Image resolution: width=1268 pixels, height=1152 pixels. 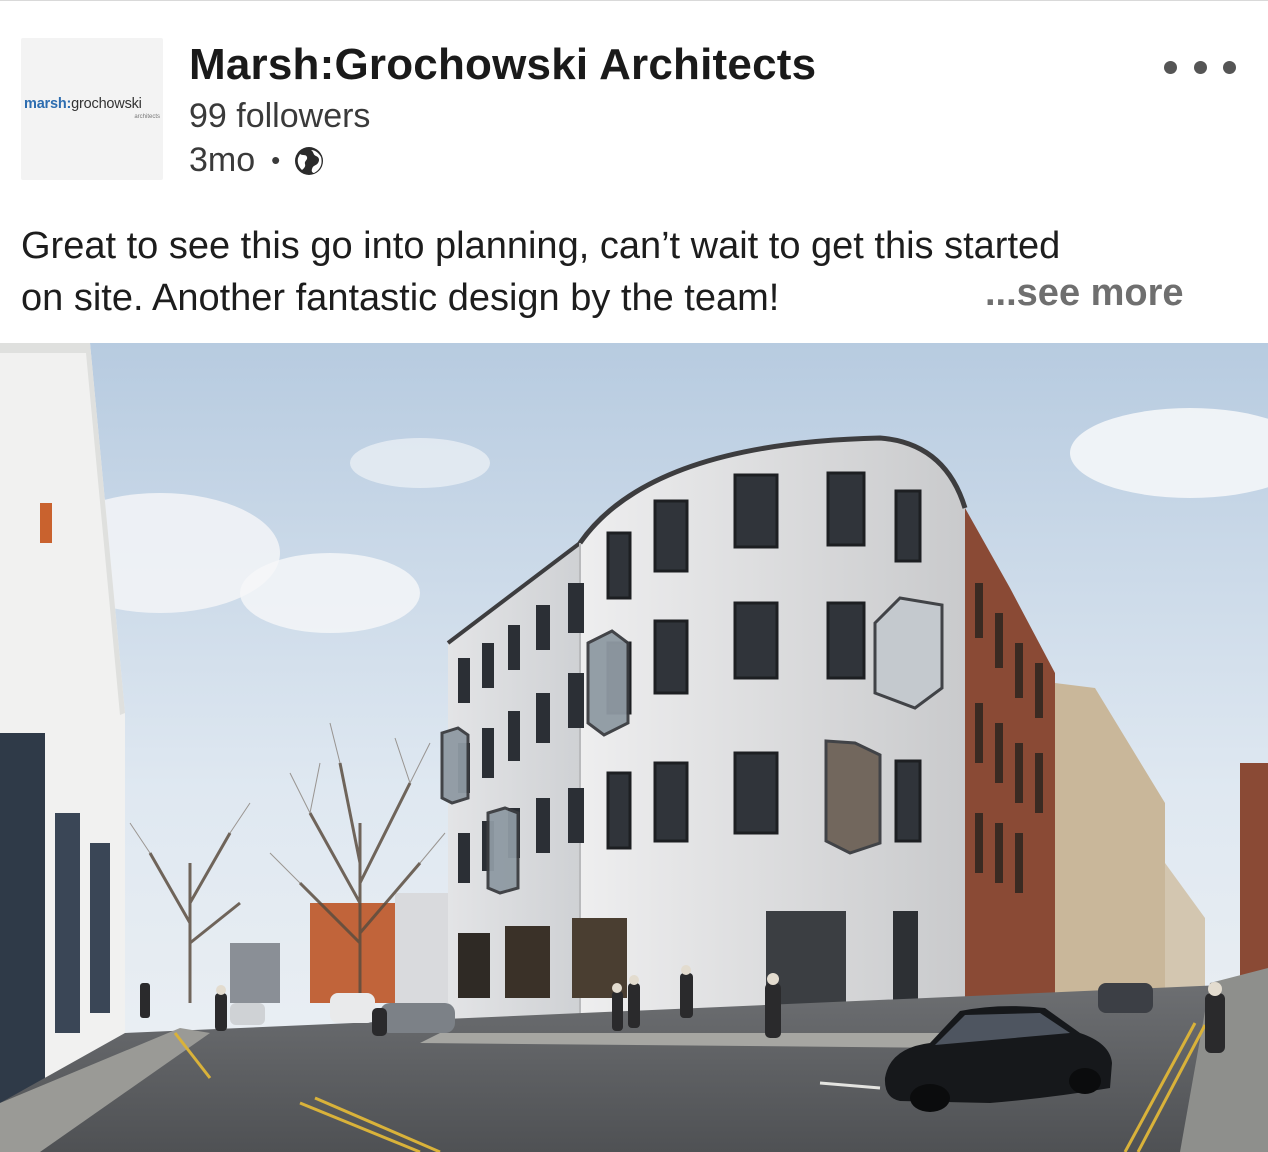 What do you see at coordinates (222, 160) in the screenshot?
I see `post-timestamp: 3mo` at bounding box center [222, 160].